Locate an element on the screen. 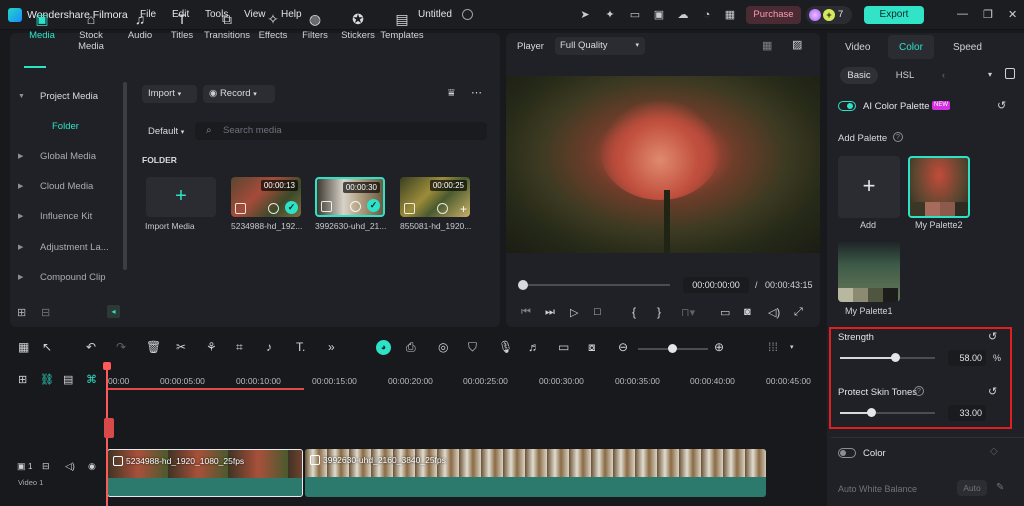 The width and height of the screenshot is (1024, 506). stop-icon: □ is located at coordinates (597, 312).